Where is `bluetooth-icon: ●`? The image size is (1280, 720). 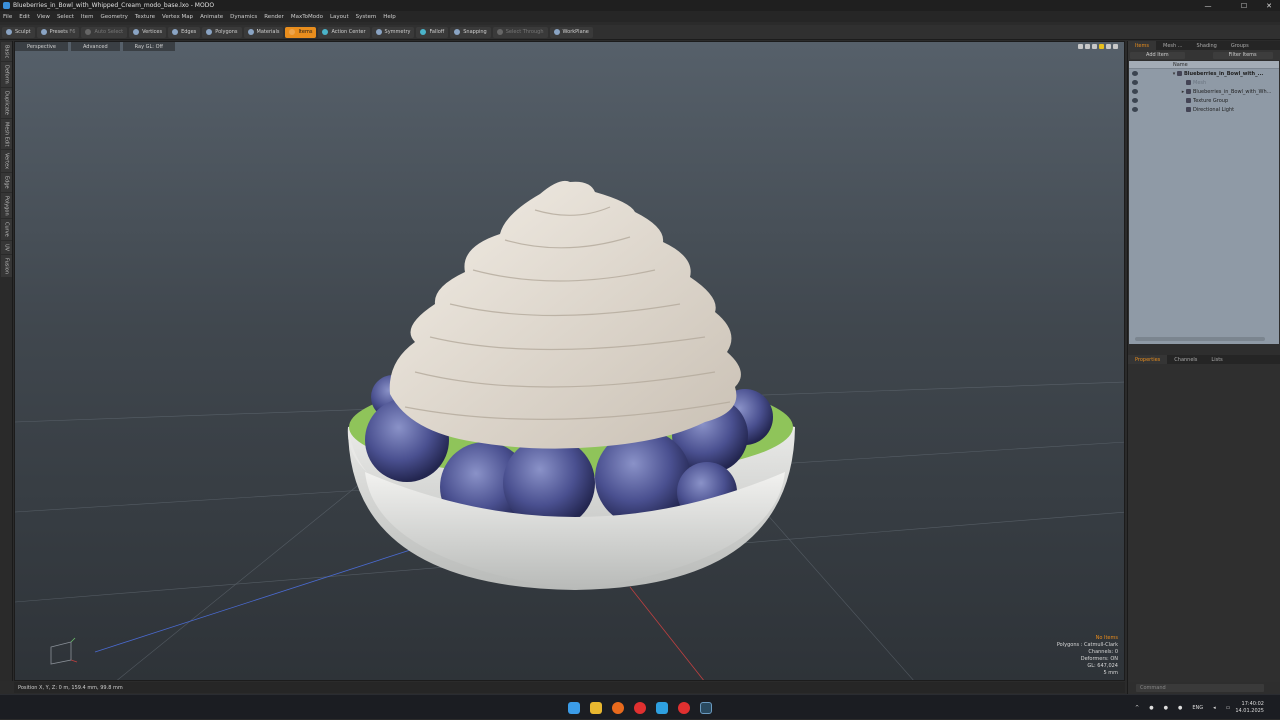 bluetooth-icon: ● is located at coordinates (1151, 708).